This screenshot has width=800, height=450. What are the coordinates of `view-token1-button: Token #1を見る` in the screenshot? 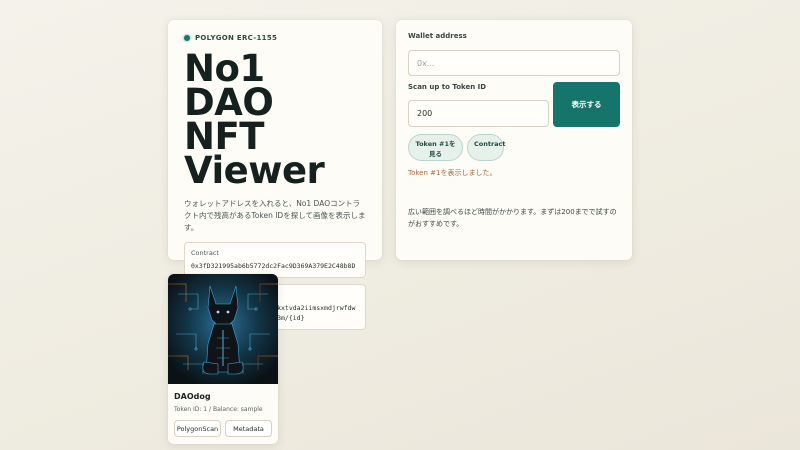 It's located at (435, 147).